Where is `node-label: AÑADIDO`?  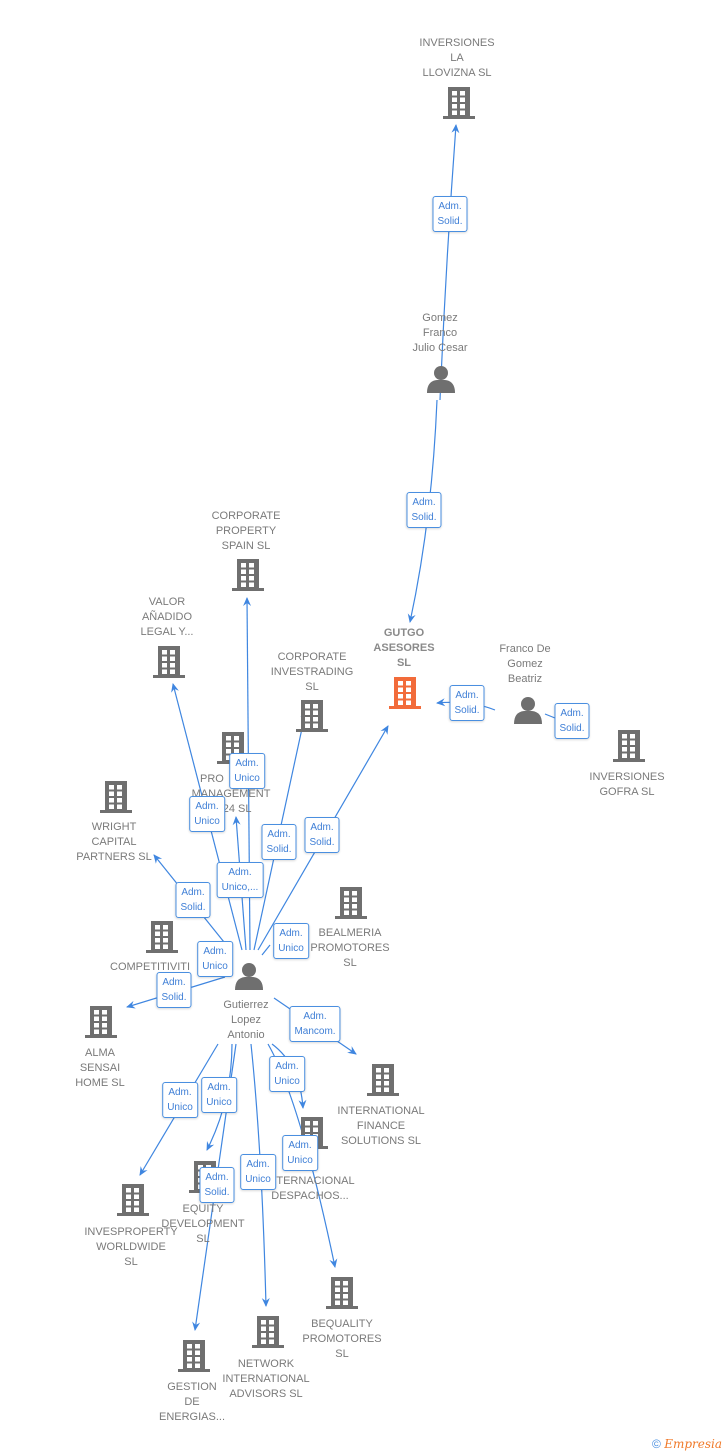 node-label: AÑADIDO is located at coordinates (167, 616).